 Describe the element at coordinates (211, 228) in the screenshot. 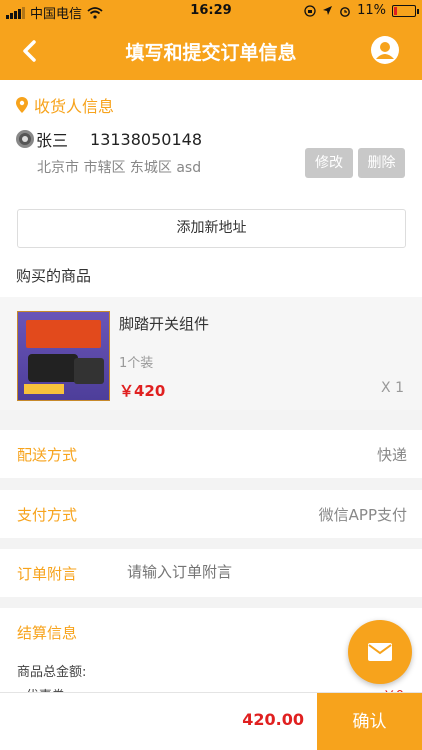

I see `add-address-button: 添加新地址` at that location.